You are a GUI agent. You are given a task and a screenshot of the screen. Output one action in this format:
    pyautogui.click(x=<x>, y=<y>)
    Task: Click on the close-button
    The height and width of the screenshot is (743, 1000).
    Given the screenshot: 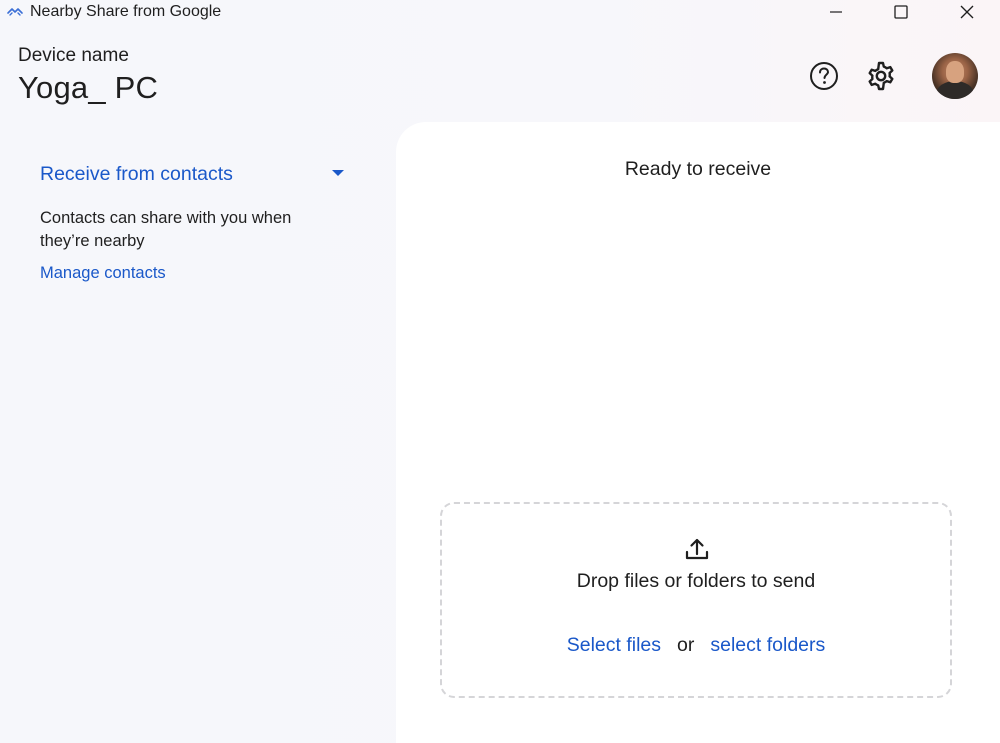 What is the action you would take?
    pyautogui.click(x=967, y=12)
    